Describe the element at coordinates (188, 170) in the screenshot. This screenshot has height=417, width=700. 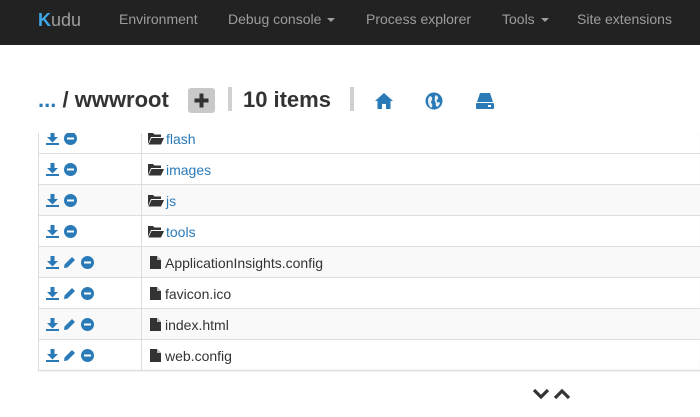
I see `folder-link: images` at that location.